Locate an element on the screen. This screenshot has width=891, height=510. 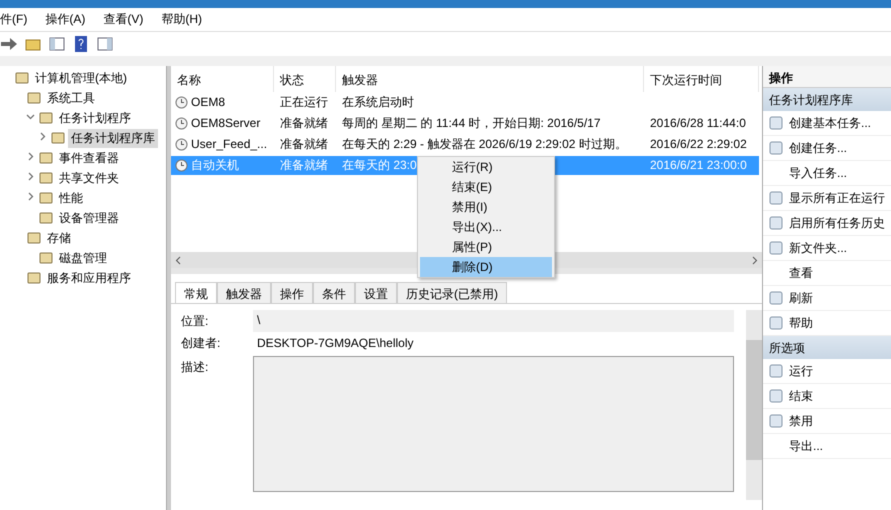
table-cell-text: 2016/6/28 11:44:0 is located at coordinates (698, 123).